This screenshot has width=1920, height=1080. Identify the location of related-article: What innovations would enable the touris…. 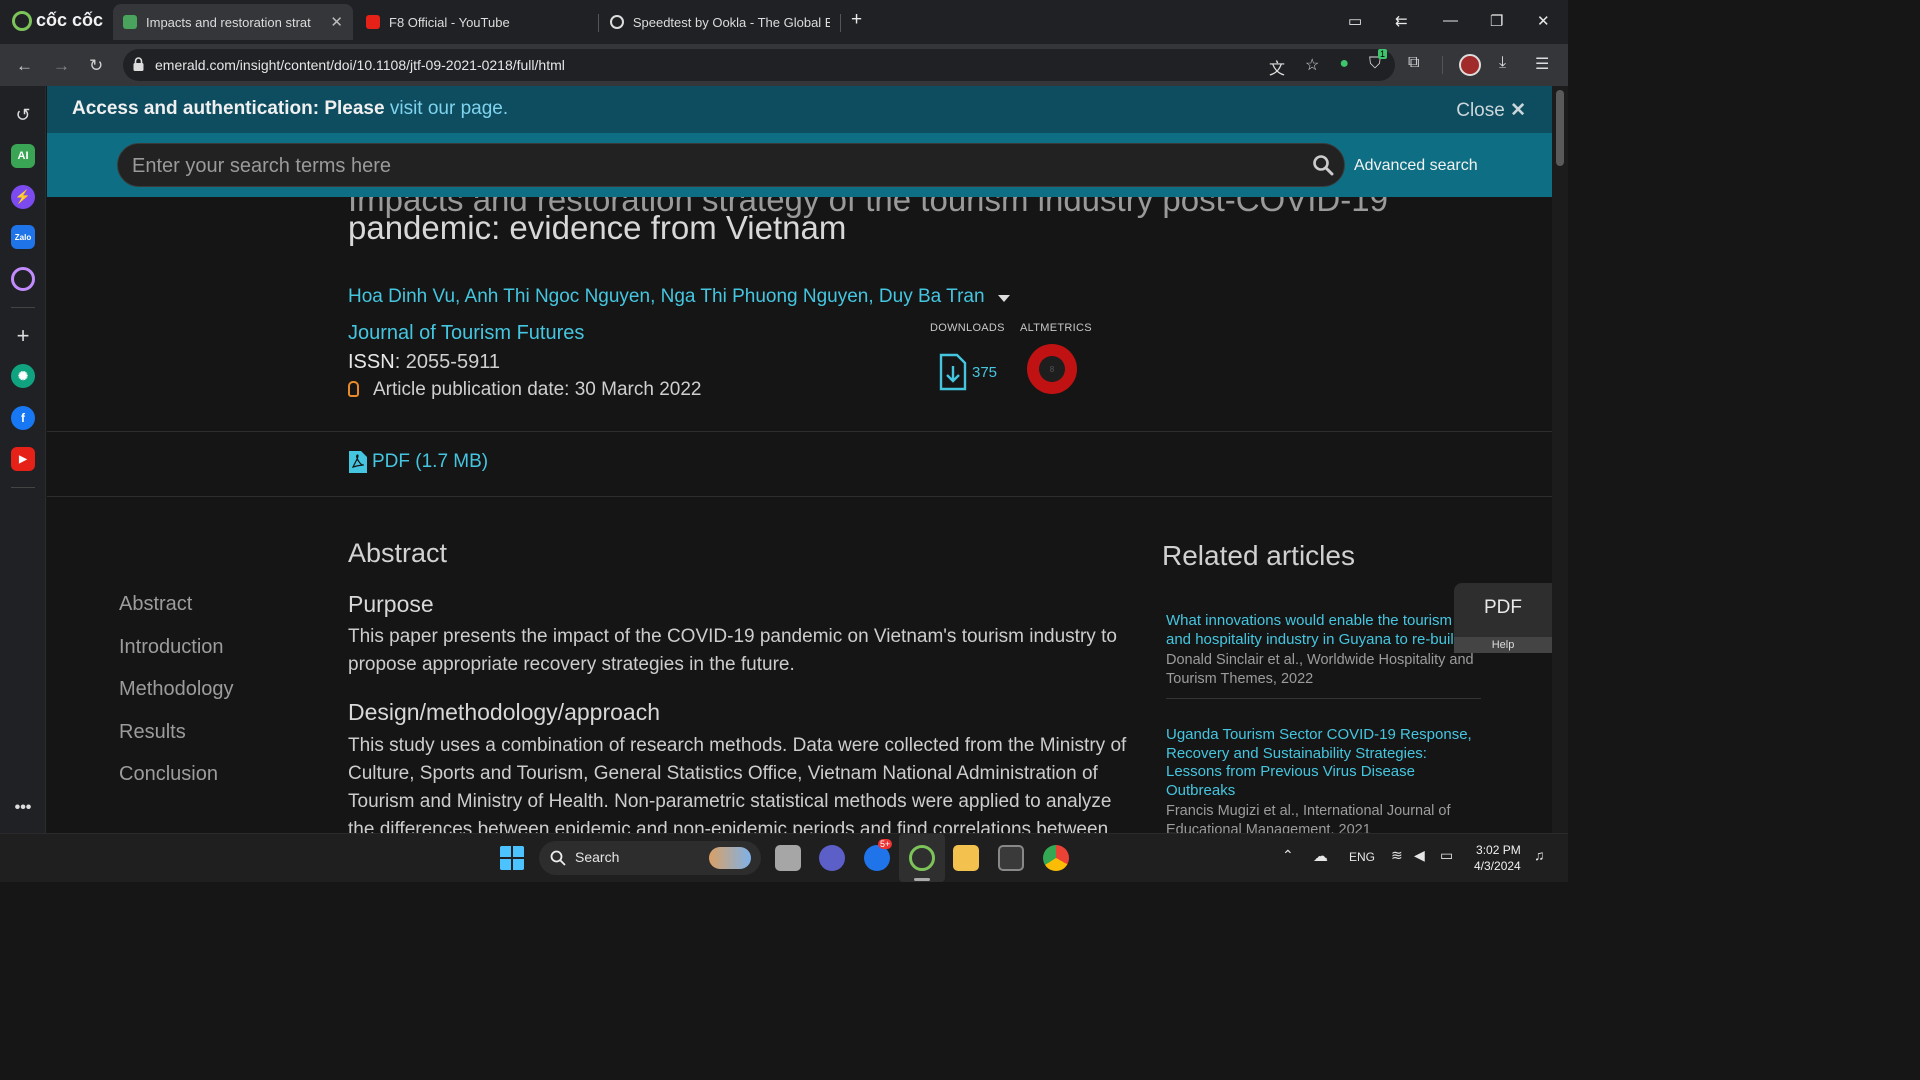
(1323, 650).